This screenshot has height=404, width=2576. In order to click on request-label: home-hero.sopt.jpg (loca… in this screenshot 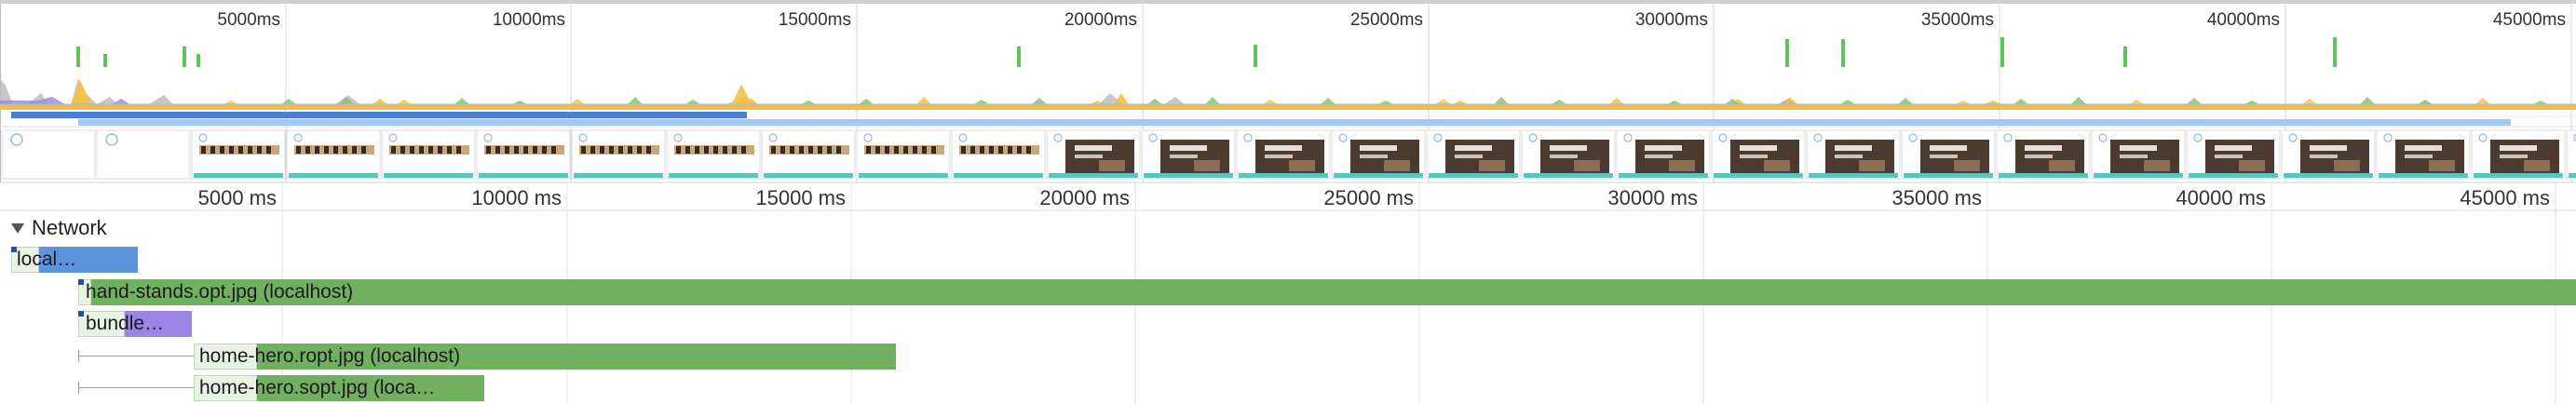, I will do `click(317, 387)`.